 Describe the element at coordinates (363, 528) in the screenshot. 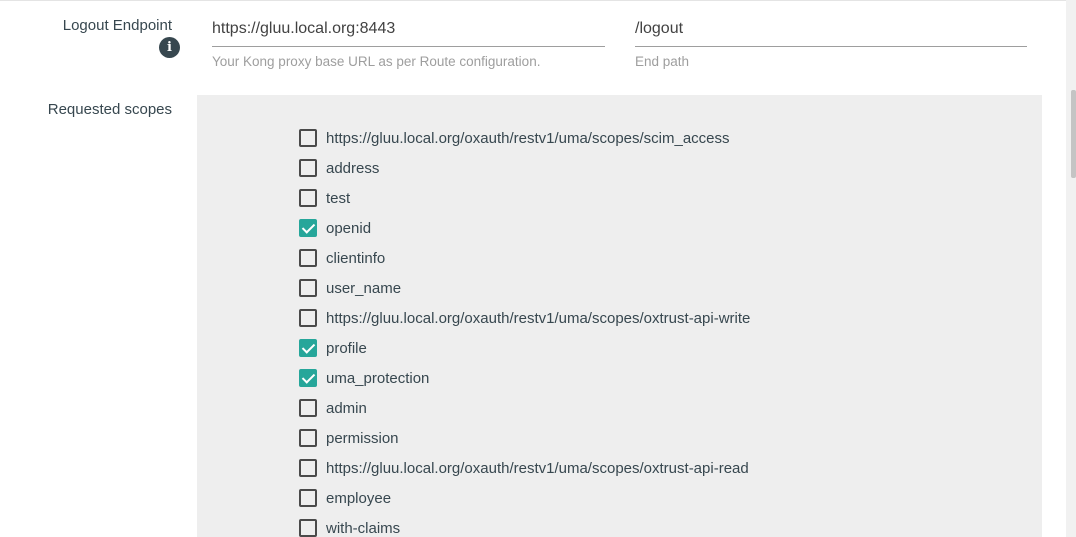

I see `scope-label: with-claims` at that location.